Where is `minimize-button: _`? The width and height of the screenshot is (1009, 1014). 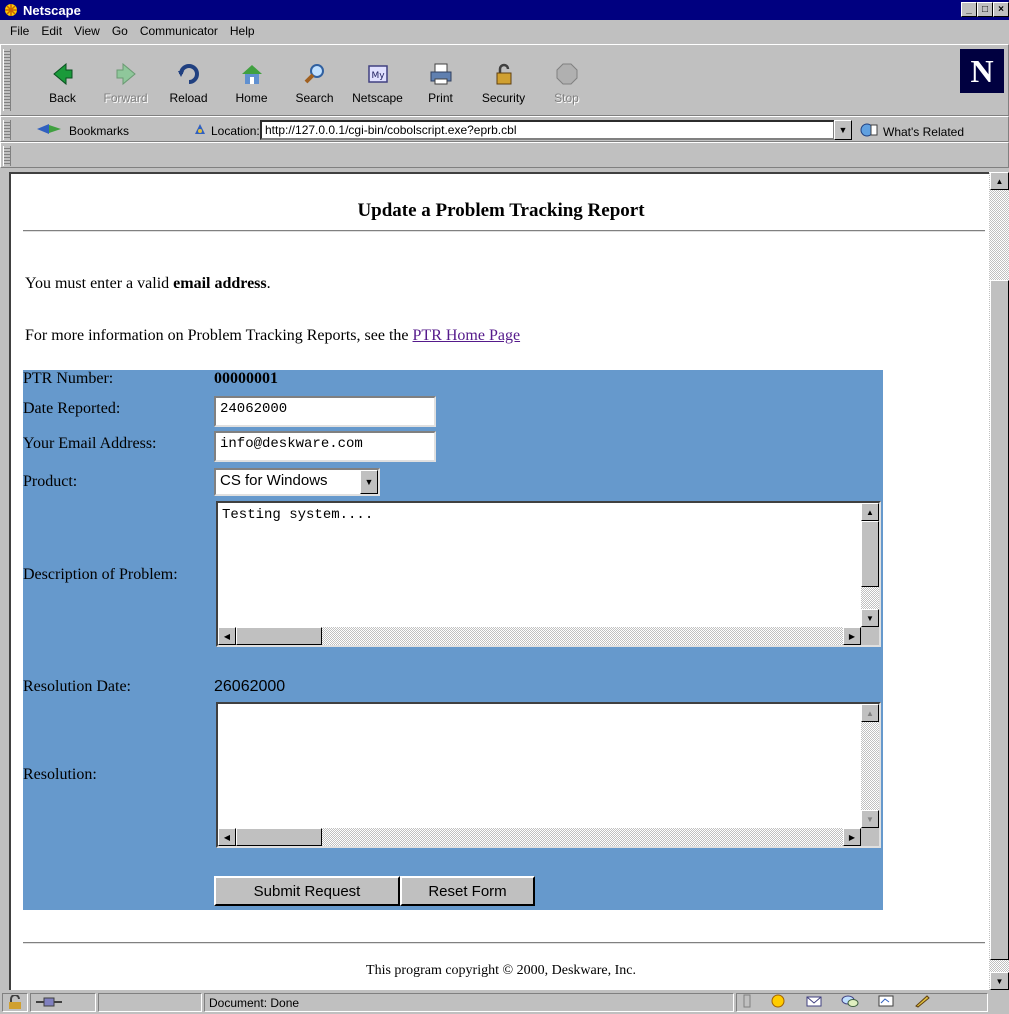 minimize-button: _ is located at coordinates (969, 9).